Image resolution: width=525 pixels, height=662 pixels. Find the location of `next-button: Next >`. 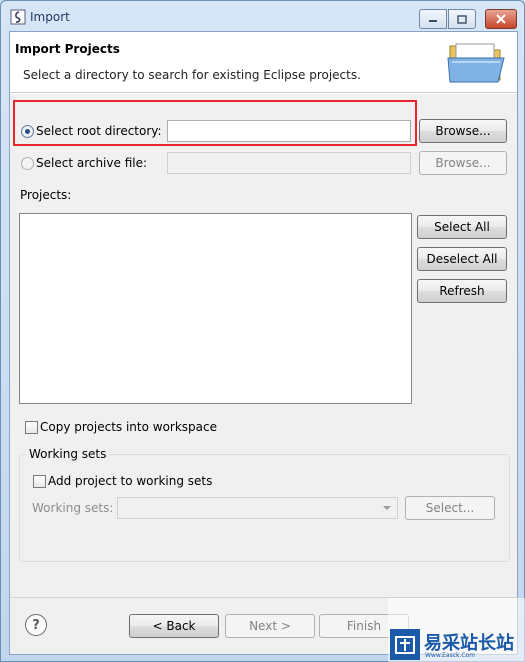

next-button: Next > is located at coordinates (270, 626).